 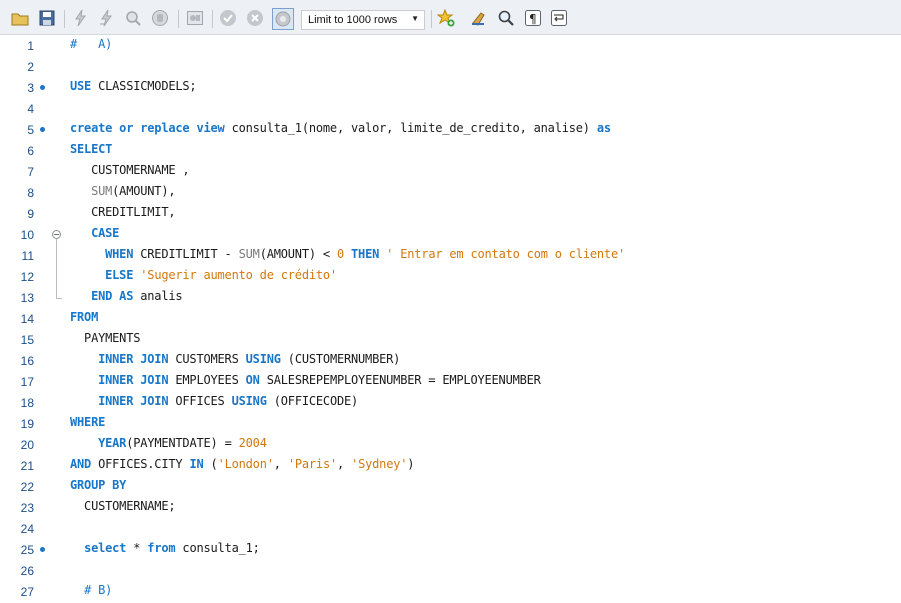 I want to click on code-token: CUSTOMERS, so click(x=207, y=359).